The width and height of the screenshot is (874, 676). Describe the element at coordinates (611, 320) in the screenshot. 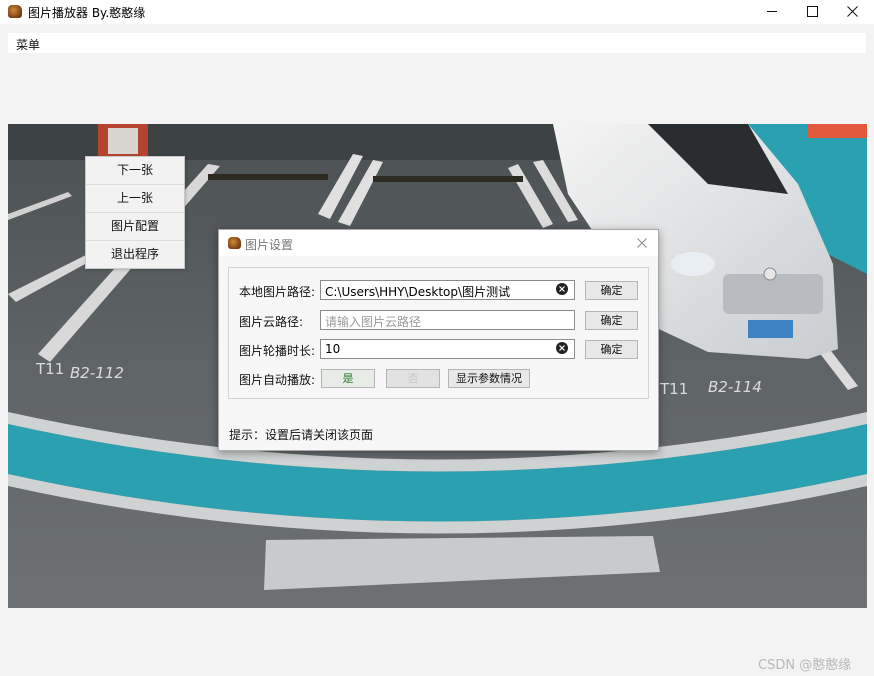

I see `confirm-cloud-path-button: 确定` at that location.